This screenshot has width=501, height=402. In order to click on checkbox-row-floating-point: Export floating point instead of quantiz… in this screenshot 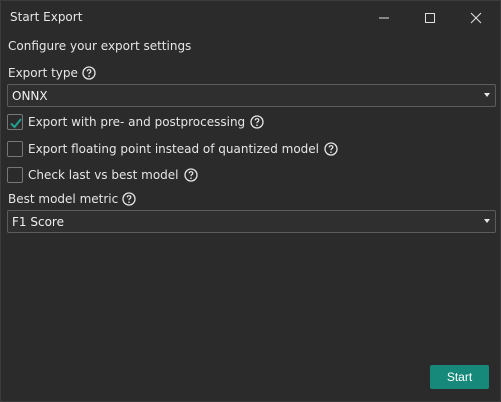, I will do `click(172, 149)`.